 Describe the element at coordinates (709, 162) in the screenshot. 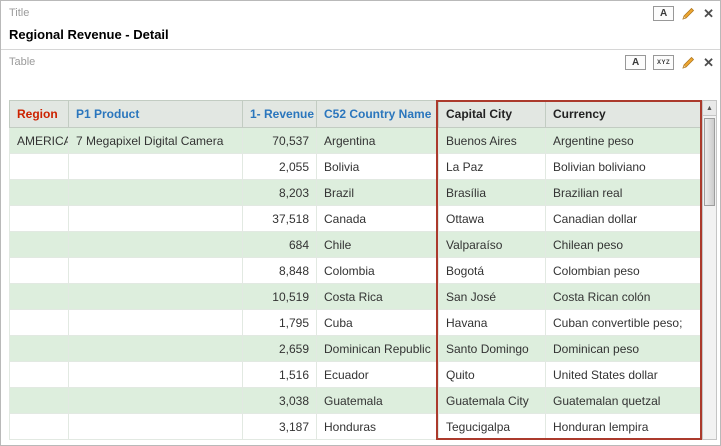

I see `scrollbar-thumb` at that location.